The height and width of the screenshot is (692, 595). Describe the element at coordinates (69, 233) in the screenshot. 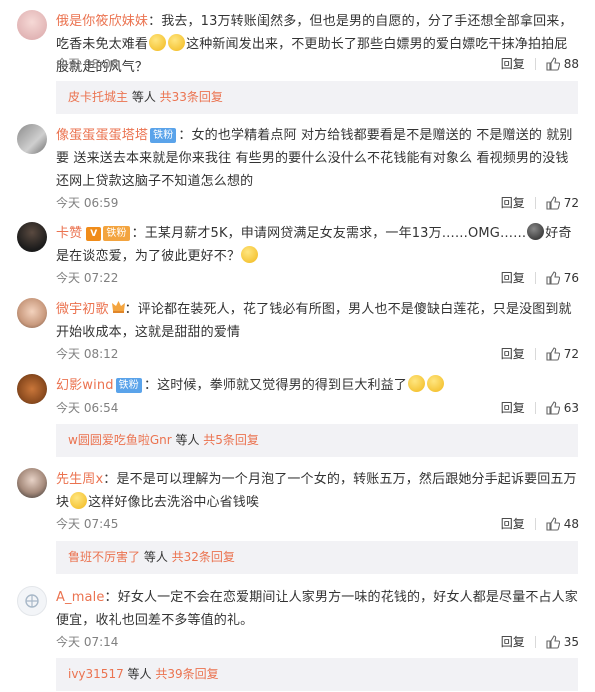

I see `username-link: 卡赞` at that location.